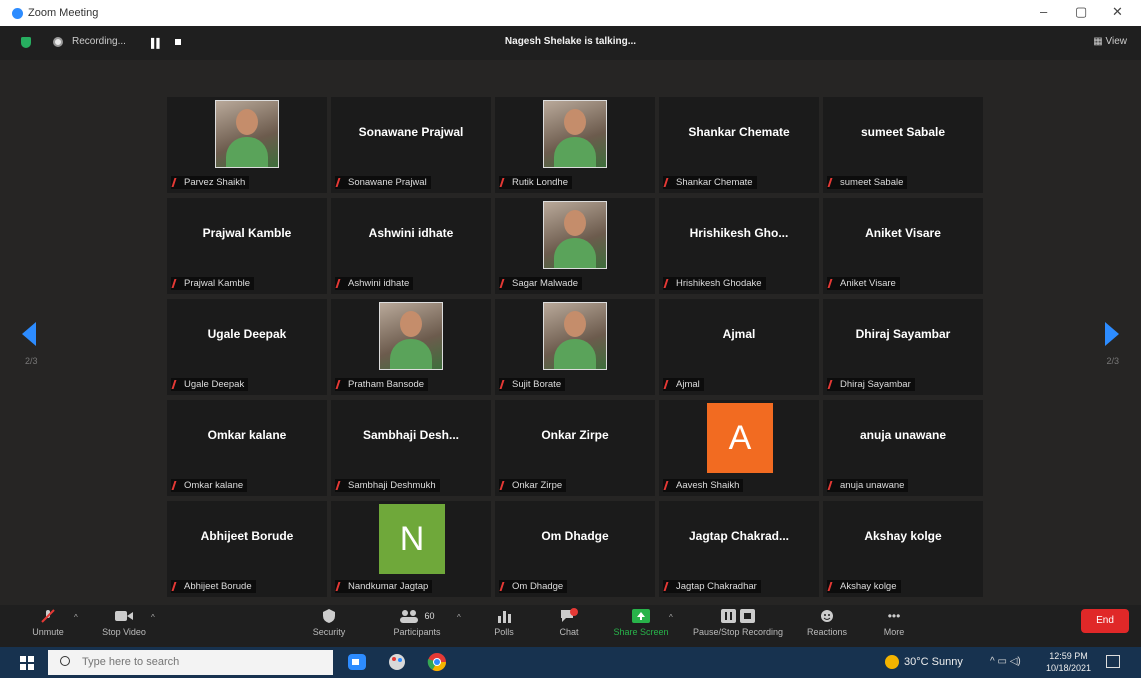 Image resolution: width=1141 pixels, height=678 pixels. I want to click on participant-name: Dhiraj Sayambar, so click(875, 384).